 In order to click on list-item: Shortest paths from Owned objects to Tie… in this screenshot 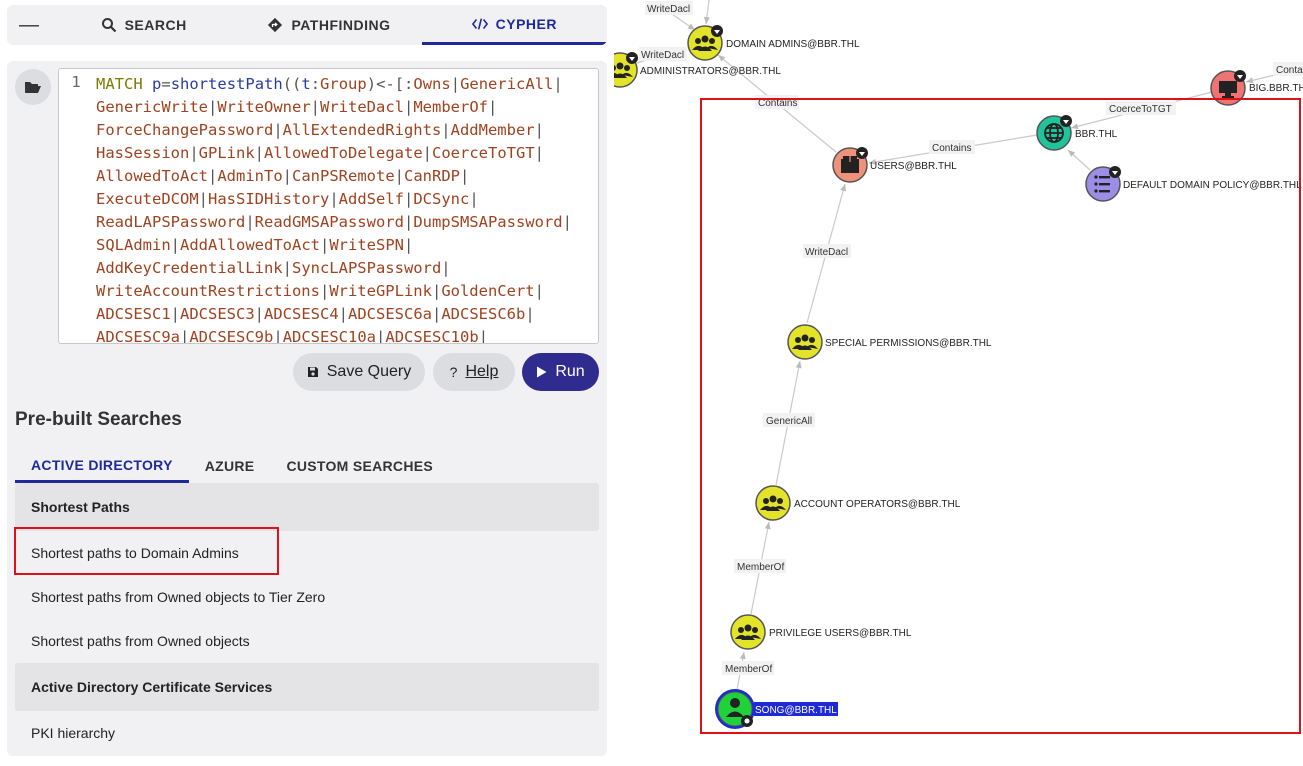, I will do `click(307, 597)`.